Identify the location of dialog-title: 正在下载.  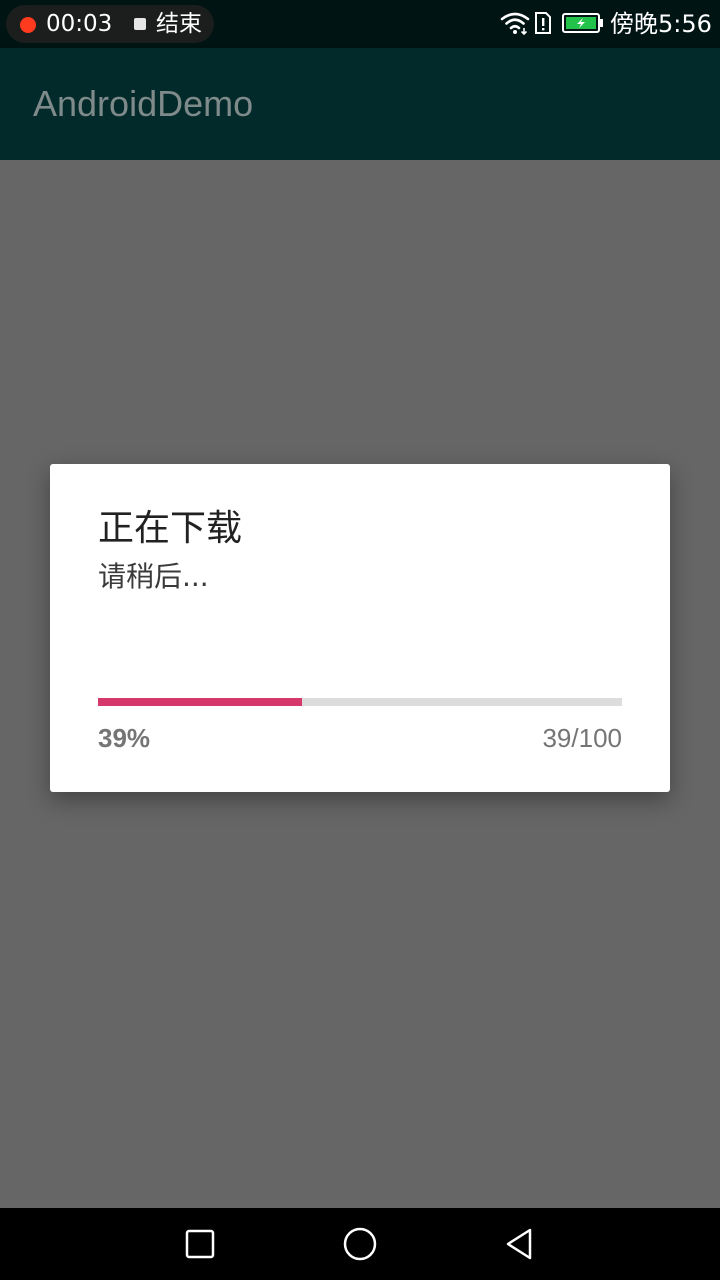
(170, 528).